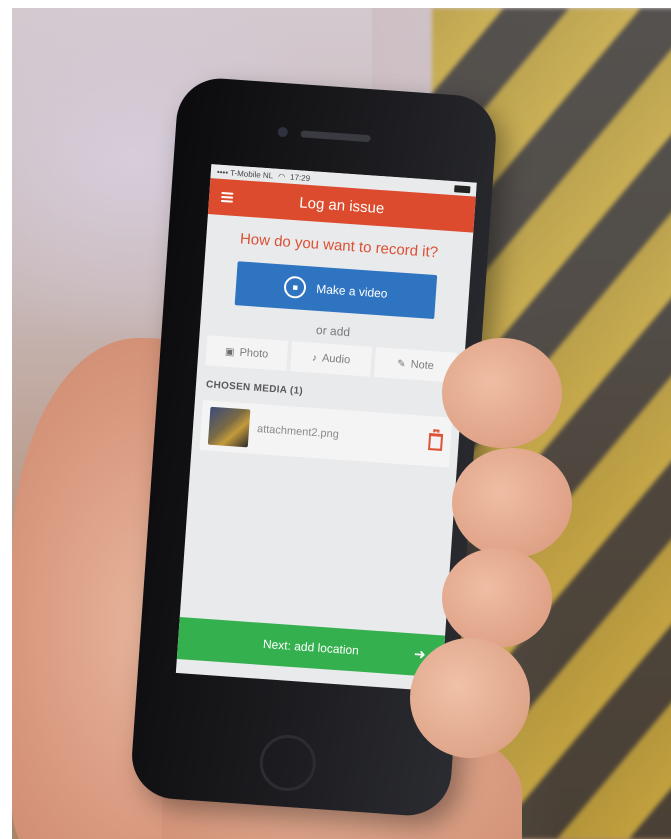  What do you see at coordinates (436, 441) in the screenshot?
I see `trash-icon` at bounding box center [436, 441].